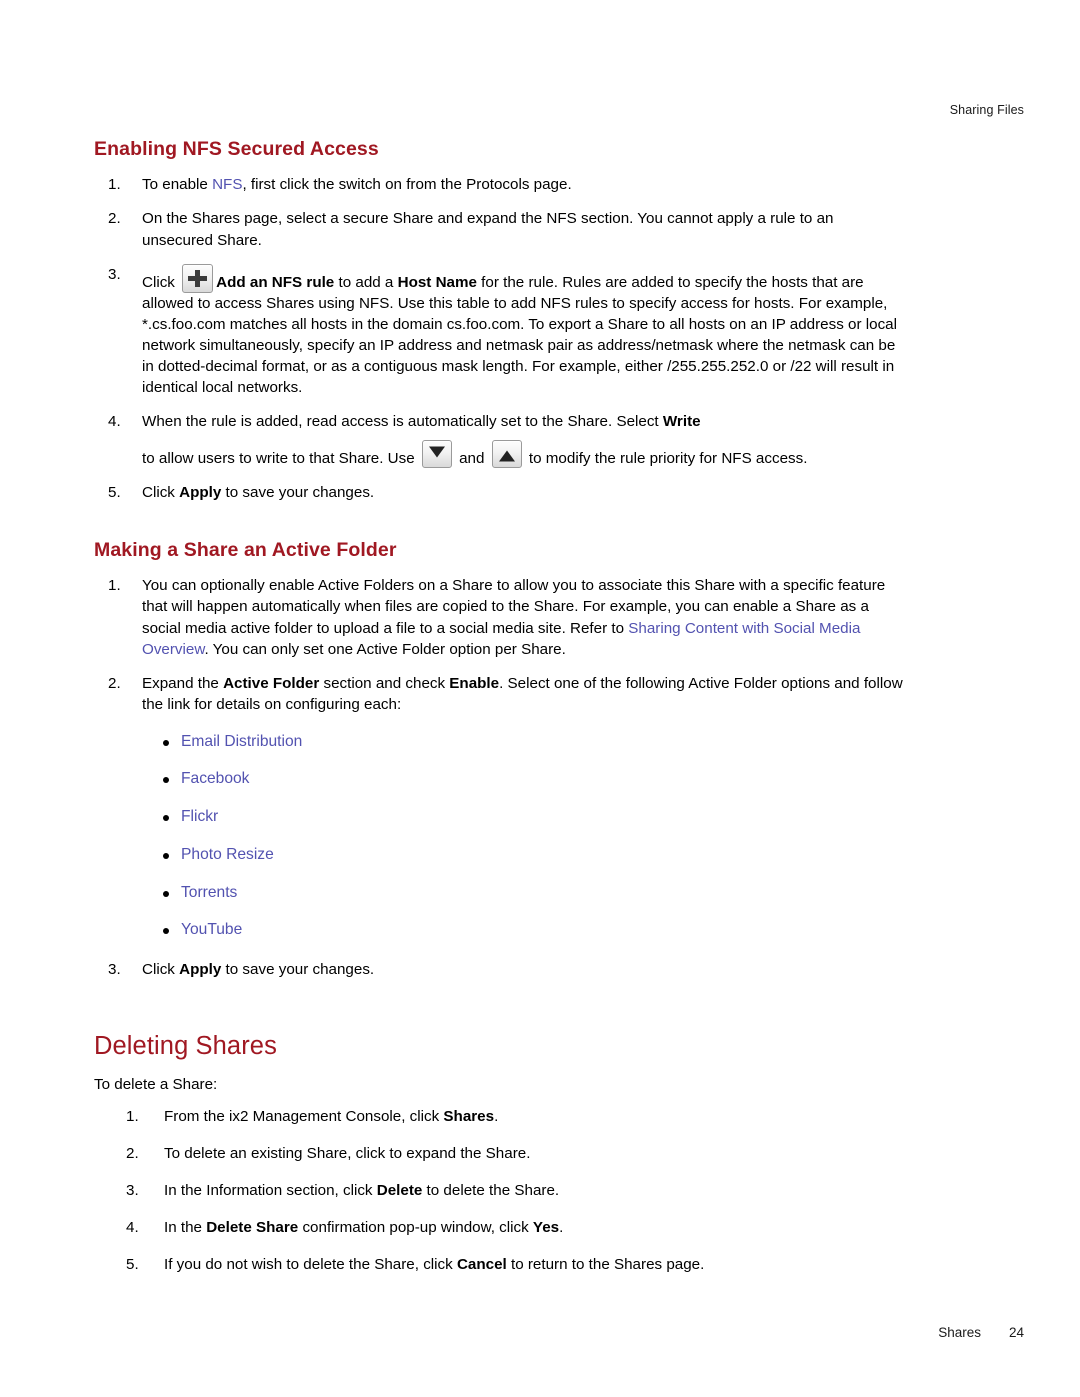  Describe the element at coordinates (437, 282) in the screenshot. I see `step-bold-2: Host Name` at that location.